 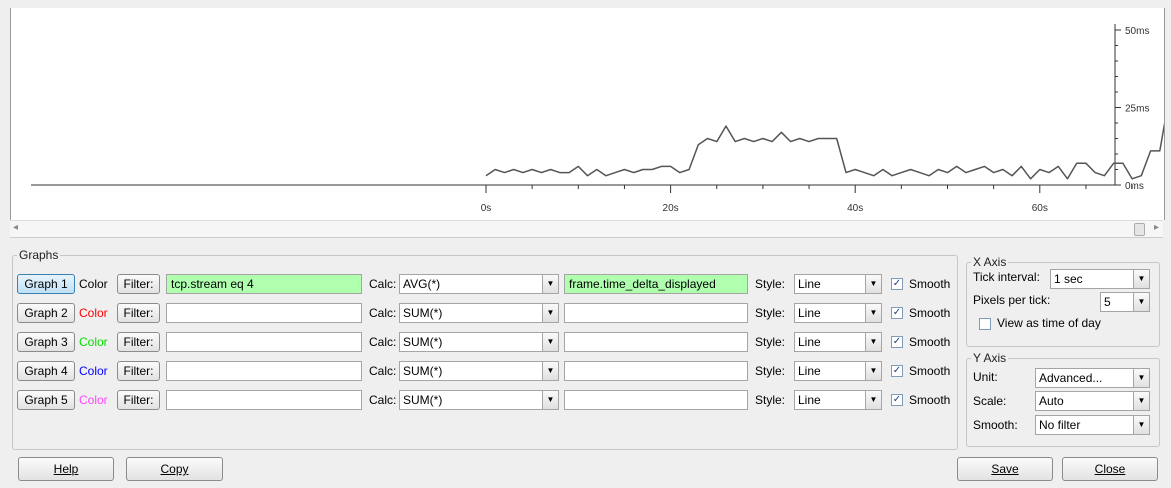 What do you see at coordinates (1060, 425) in the screenshot?
I see `y-smooth-value: No filter` at bounding box center [1060, 425].